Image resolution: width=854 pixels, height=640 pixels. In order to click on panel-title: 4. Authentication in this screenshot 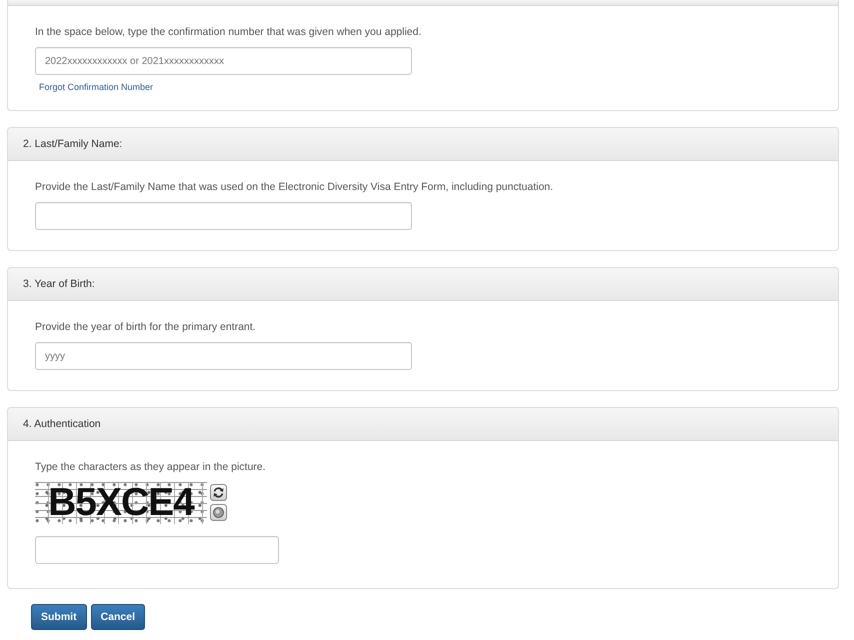, I will do `click(62, 424)`.